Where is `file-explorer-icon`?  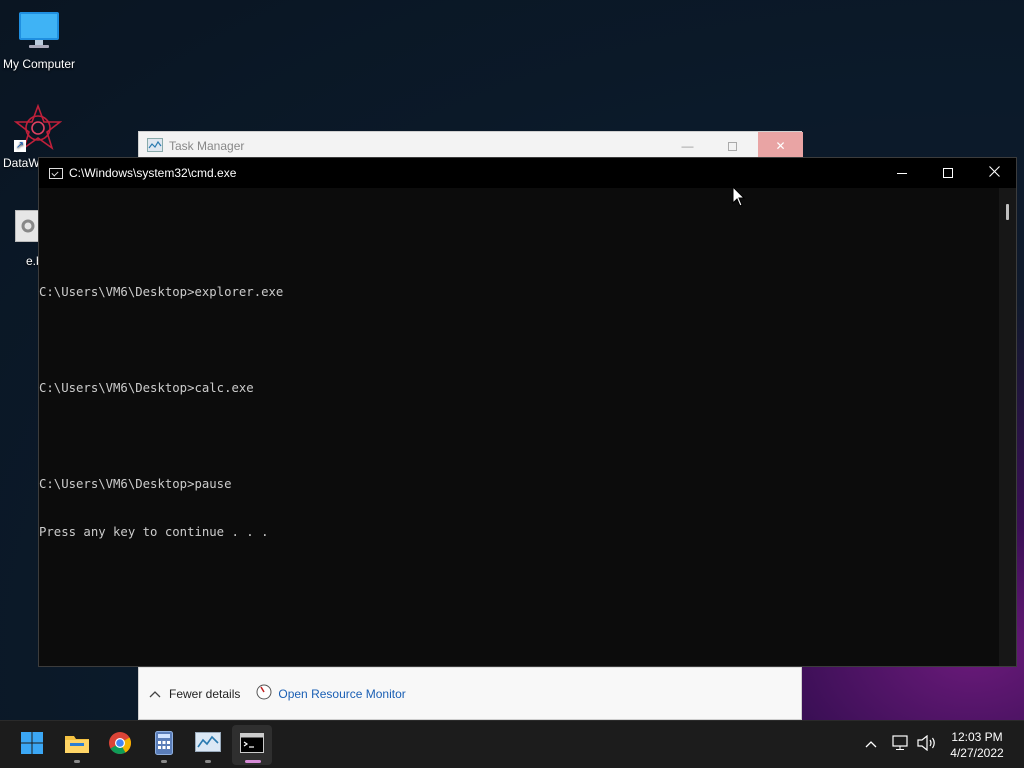
file-explorer-icon is located at coordinates (77, 745).